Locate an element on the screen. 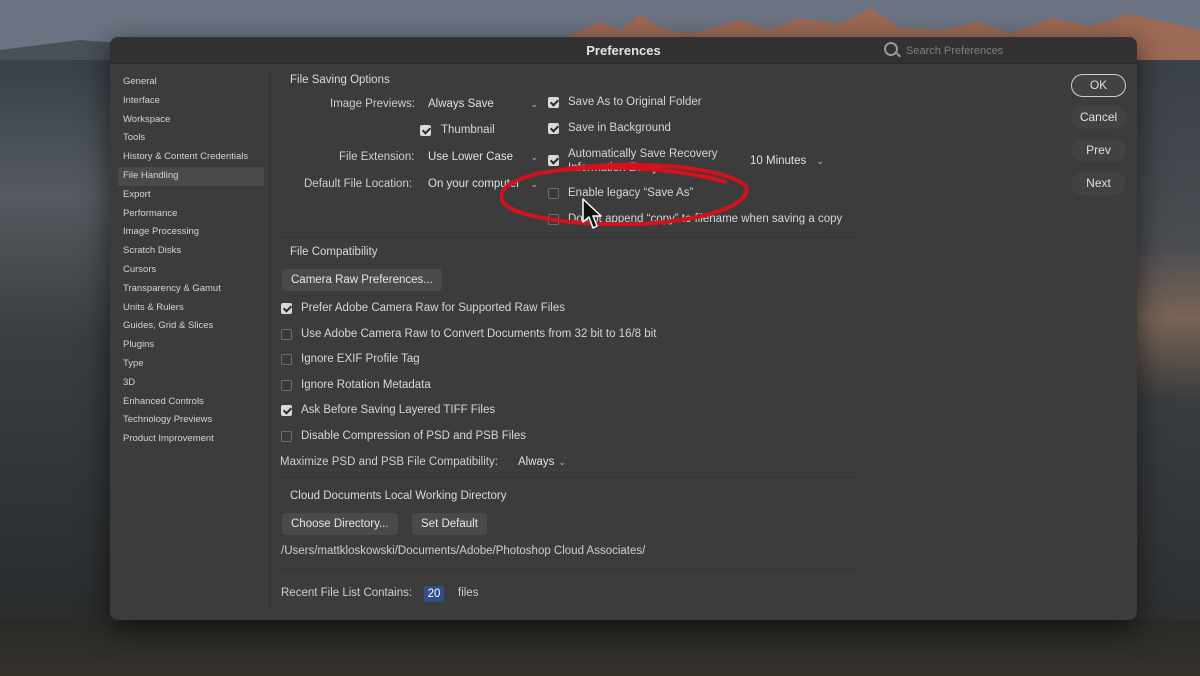  ignore-exif-label: Ignore EXIF Profile Tag is located at coordinates (360, 359).